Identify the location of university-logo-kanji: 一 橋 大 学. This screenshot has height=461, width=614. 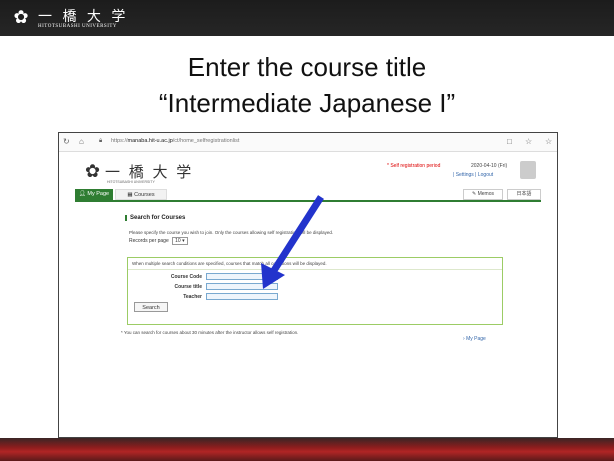
(83, 17).